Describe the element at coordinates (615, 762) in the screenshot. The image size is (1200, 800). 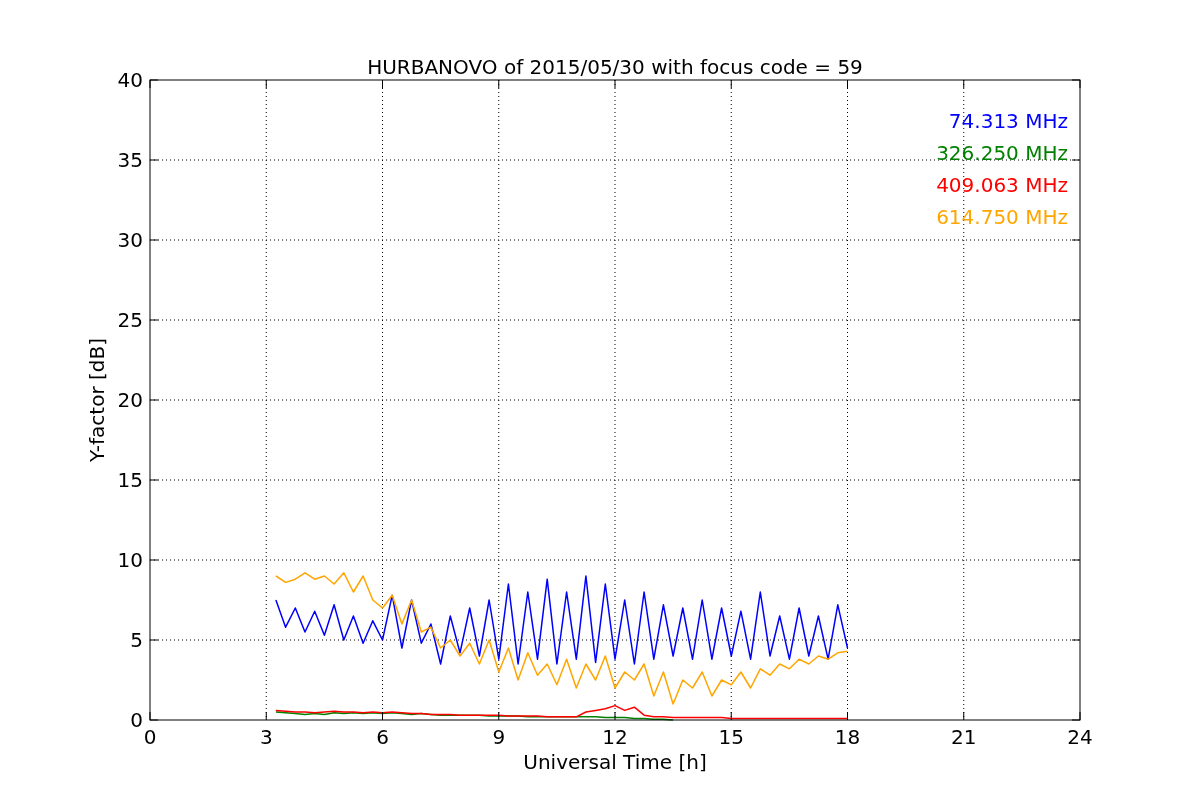
I see `axis-label: Universal Time [h]` at that location.